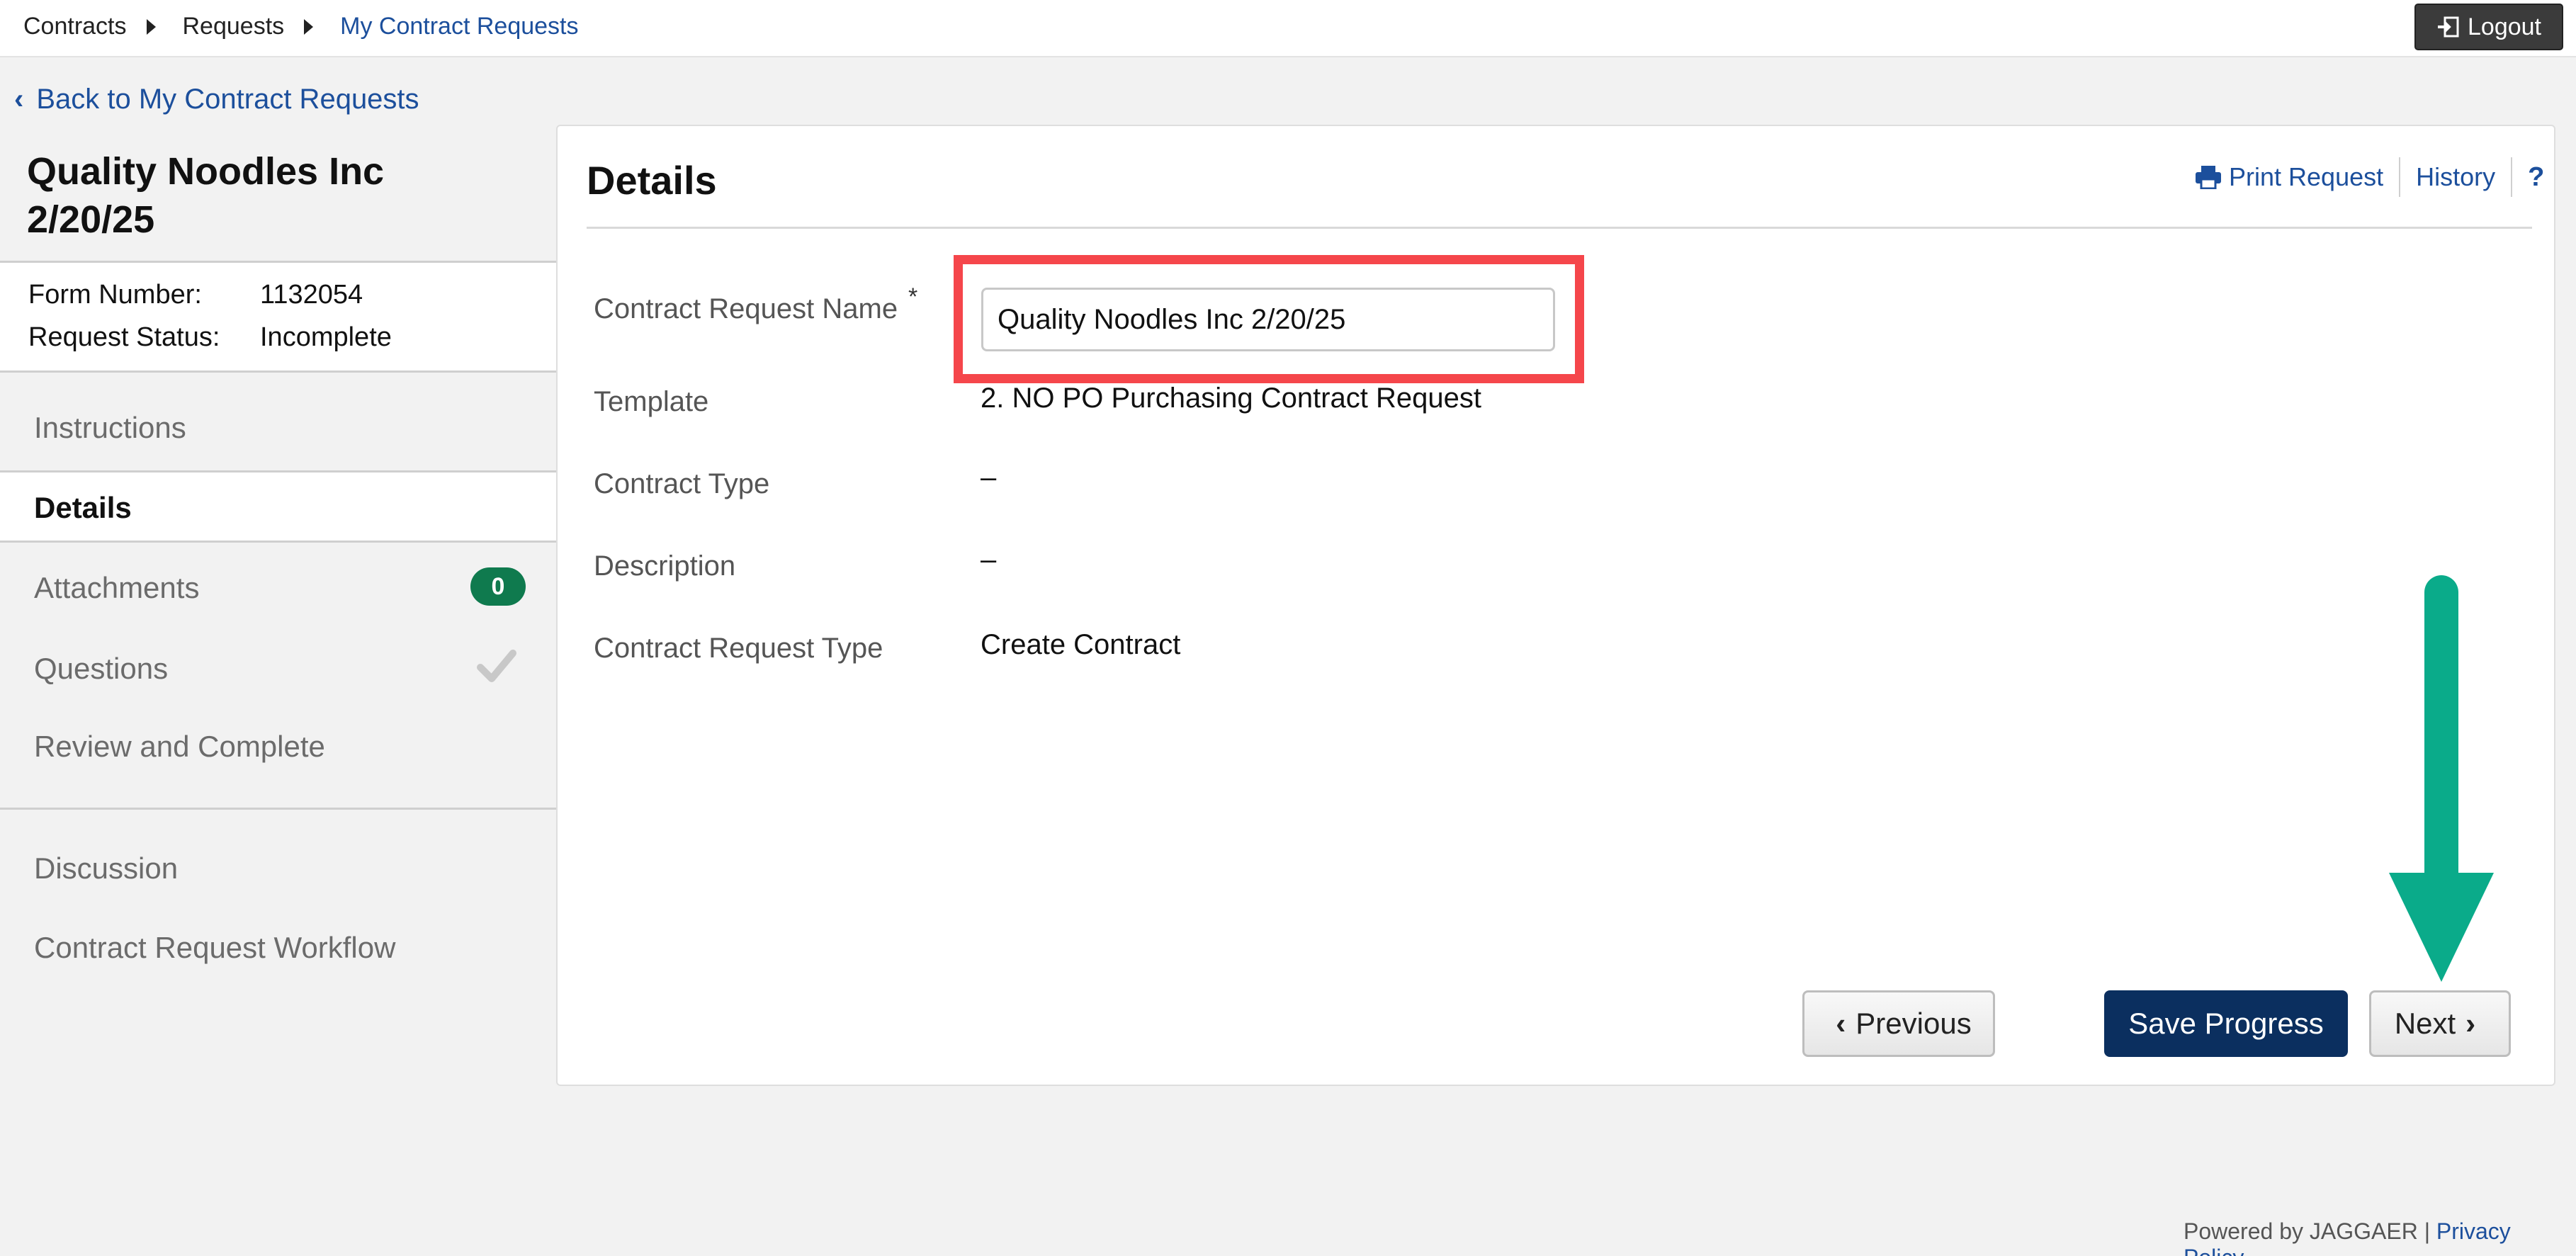 The image size is (2576, 1256). Describe the element at coordinates (124, 337) in the screenshot. I see `request-status-label: Request Status:` at that location.